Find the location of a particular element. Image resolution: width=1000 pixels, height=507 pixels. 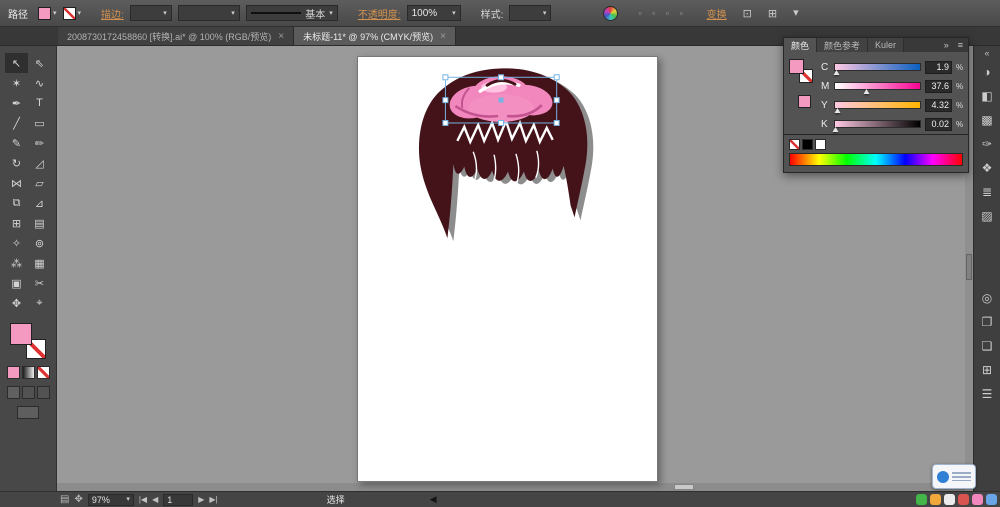

status-collapse-icon: ◀ is located at coordinates (433, 499).